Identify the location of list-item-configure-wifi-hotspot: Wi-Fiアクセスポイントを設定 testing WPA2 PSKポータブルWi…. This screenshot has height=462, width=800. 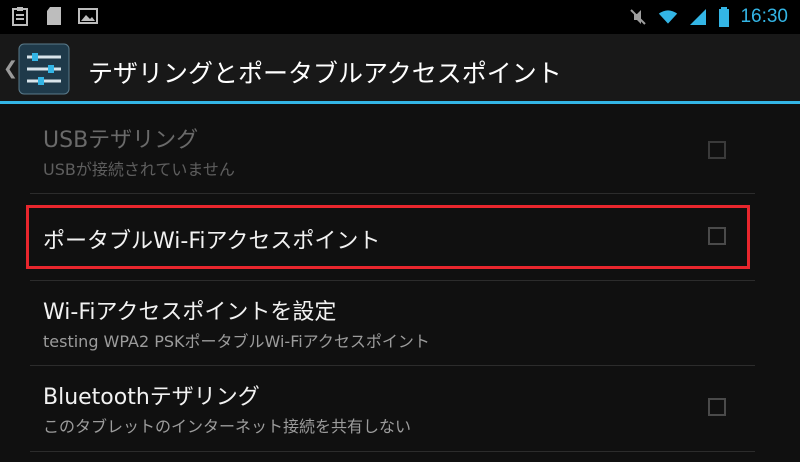
(392, 328).